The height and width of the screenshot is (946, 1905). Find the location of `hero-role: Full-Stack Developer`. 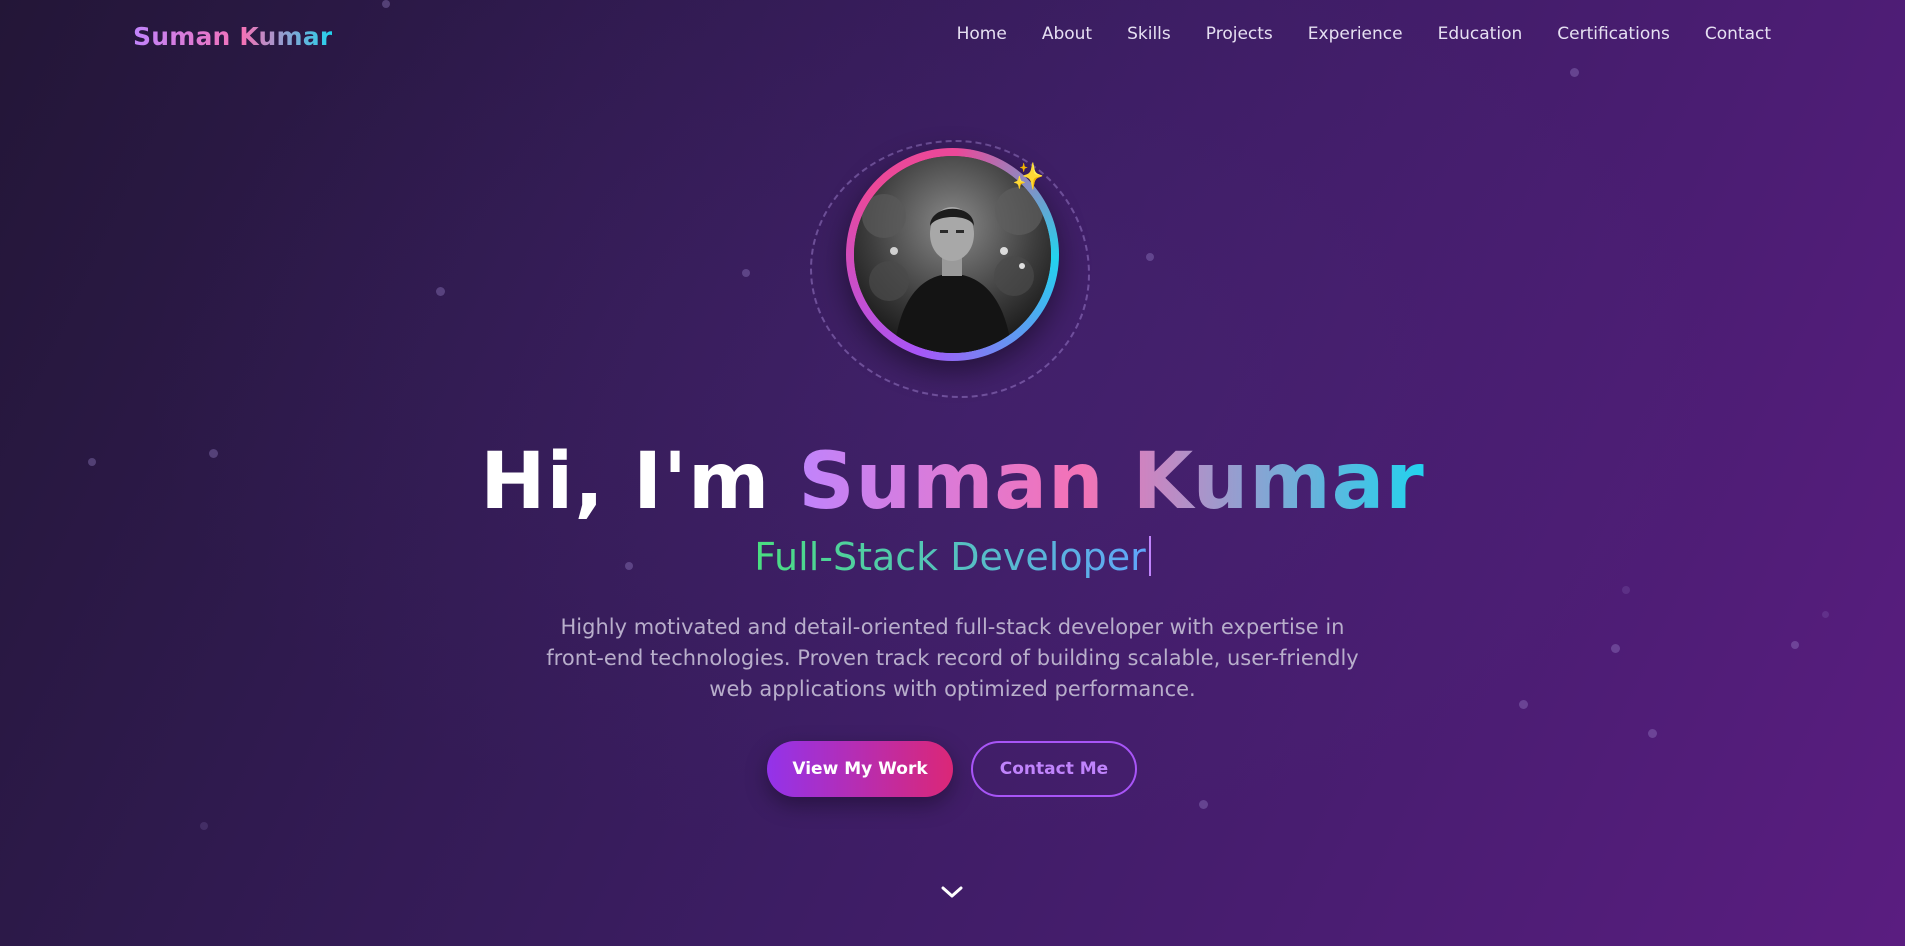

hero-role: Full-Stack Developer is located at coordinates (952, 557).